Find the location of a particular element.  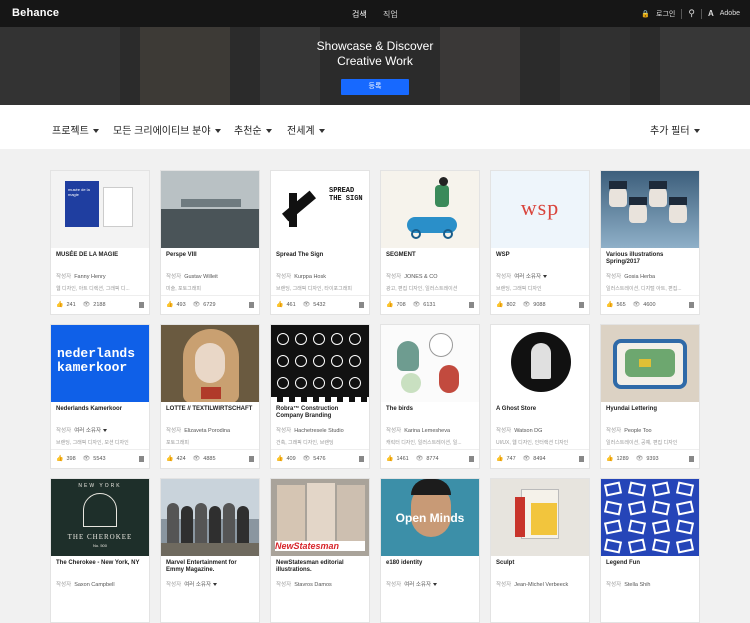

project-author: 작성자 Karina Lemesheva is located at coordinates (418, 430).